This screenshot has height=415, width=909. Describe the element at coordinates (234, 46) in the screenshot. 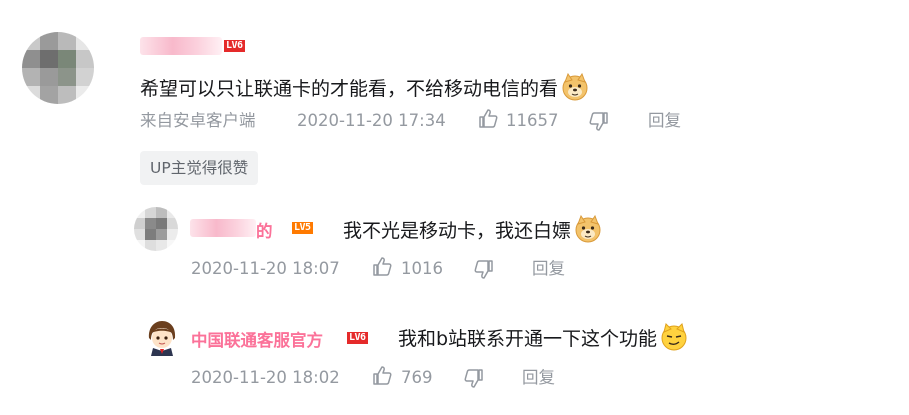

I see `level-badge: LV6` at that location.